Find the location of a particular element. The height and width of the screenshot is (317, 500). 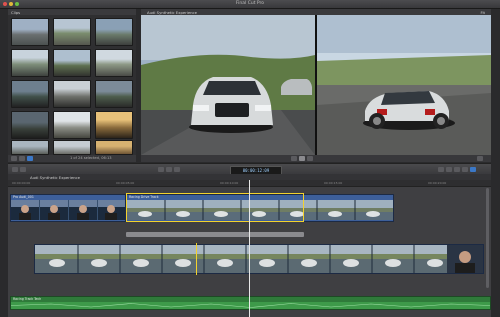

play-button is located at coordinates (302, 158).